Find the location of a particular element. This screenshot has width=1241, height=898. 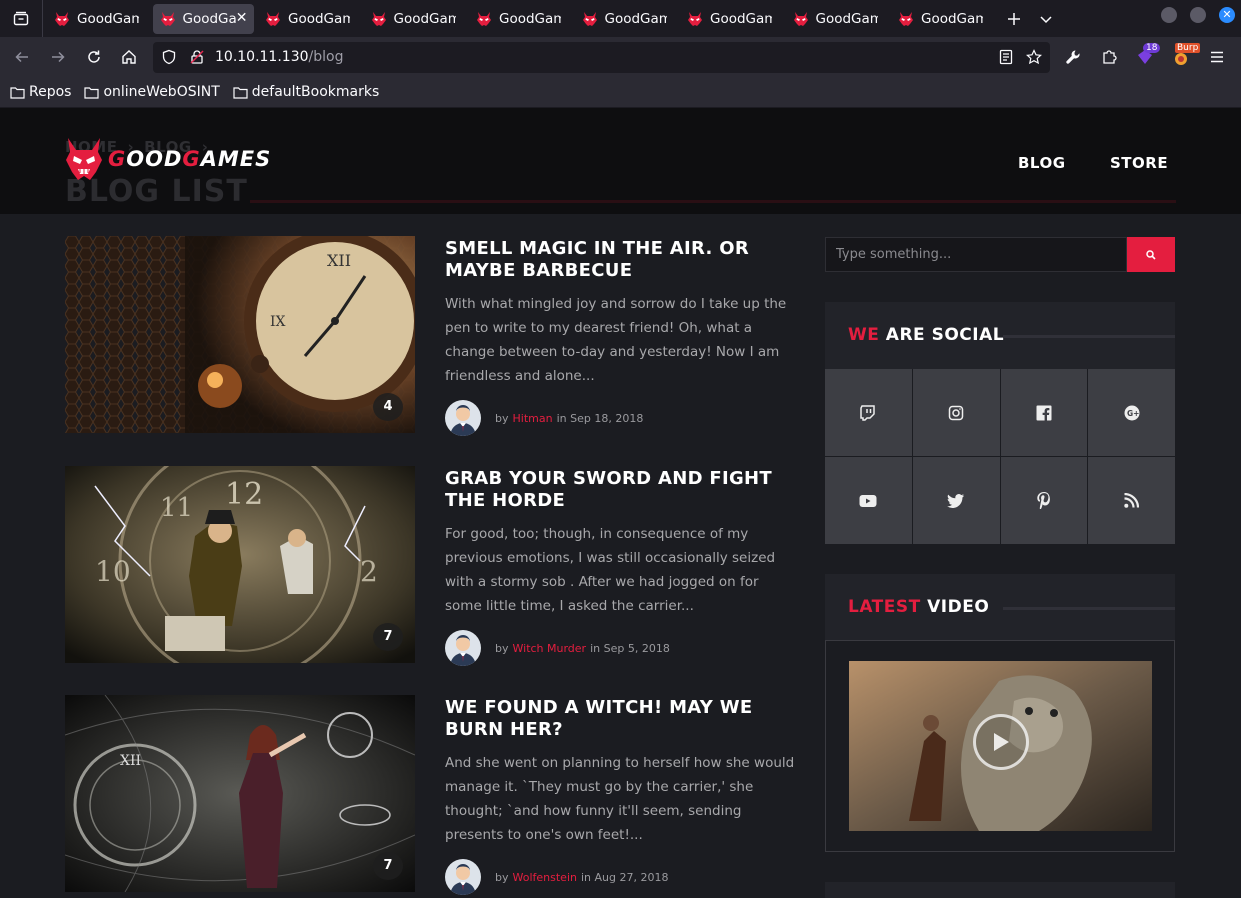

bookmark-folder-onlinewebosint: onlineWebOSINT is located at coordinates (152, 92).